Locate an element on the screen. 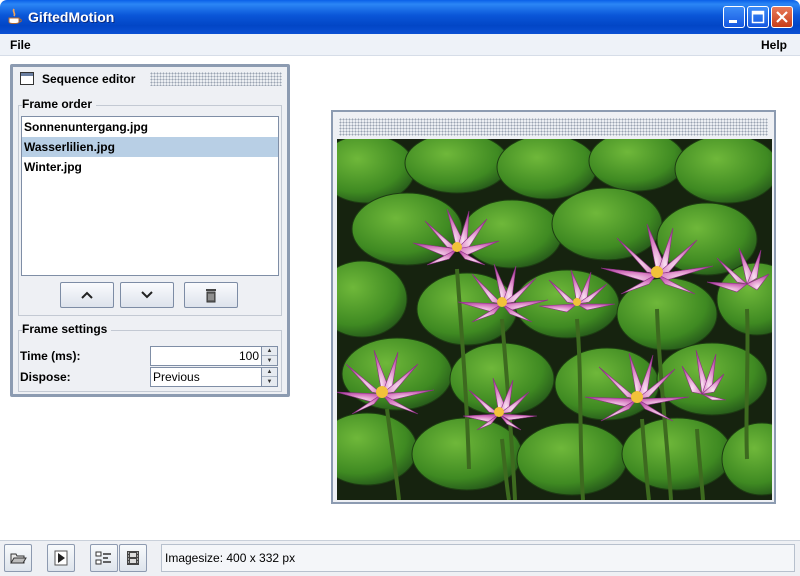 The image size is (800, 576). time-value: 100 is located at coordinates (206, 356).